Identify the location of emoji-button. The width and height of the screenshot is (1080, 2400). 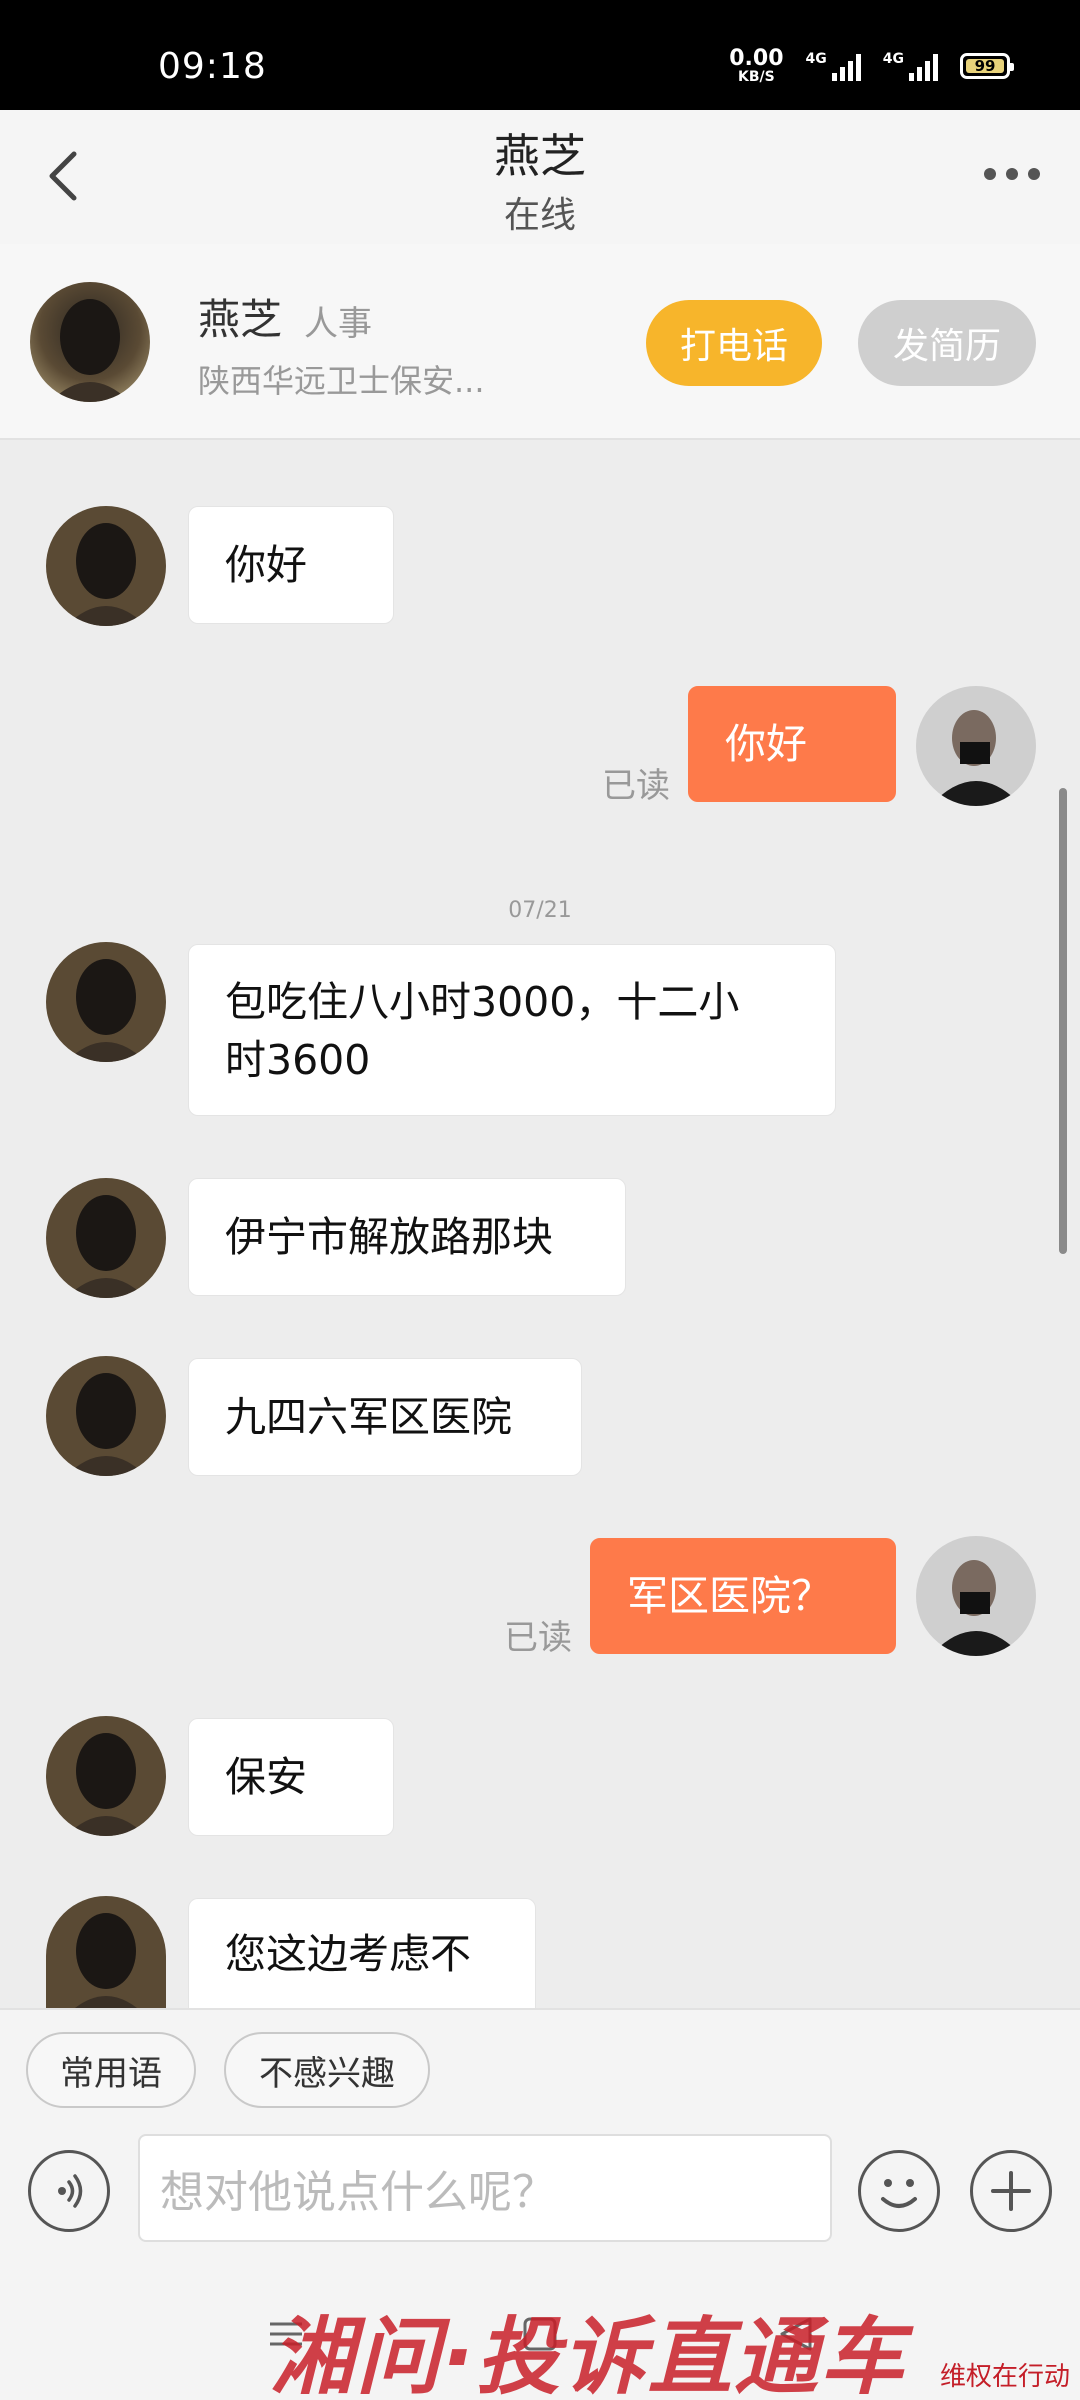
(899, 2191).